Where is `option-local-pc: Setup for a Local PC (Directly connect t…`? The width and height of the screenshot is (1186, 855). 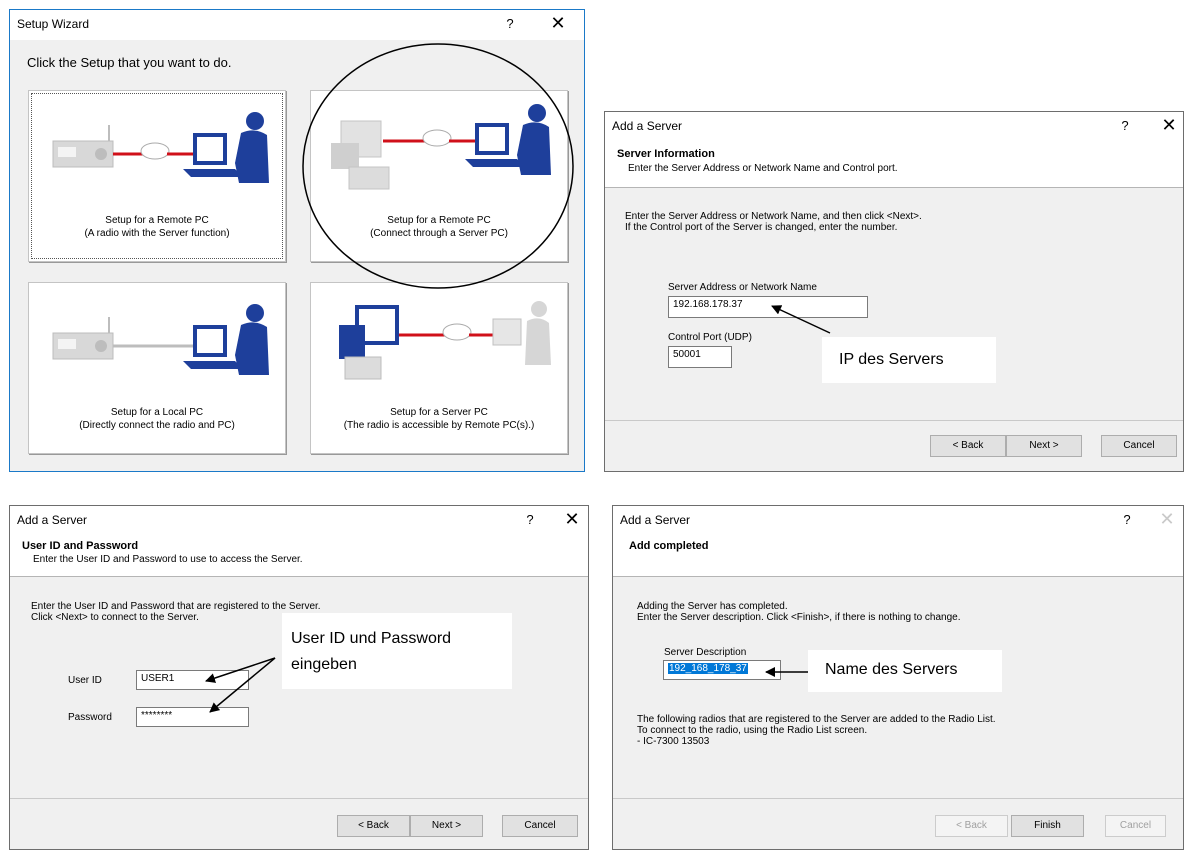 option-local-pc: Setup for a Local PC (Directly connect t… is located at coordinates (157, 368).